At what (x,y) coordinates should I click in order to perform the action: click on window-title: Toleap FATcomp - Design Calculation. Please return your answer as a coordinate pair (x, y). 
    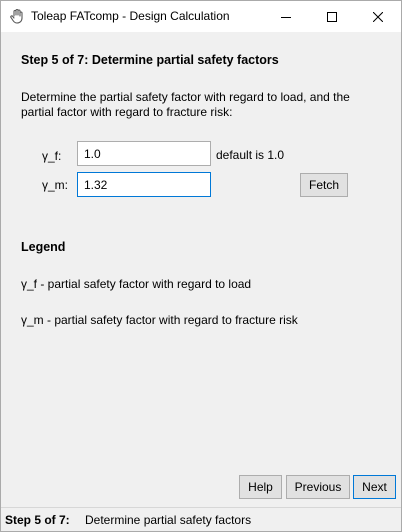
    Looking at the image, I should click on (130, 16).